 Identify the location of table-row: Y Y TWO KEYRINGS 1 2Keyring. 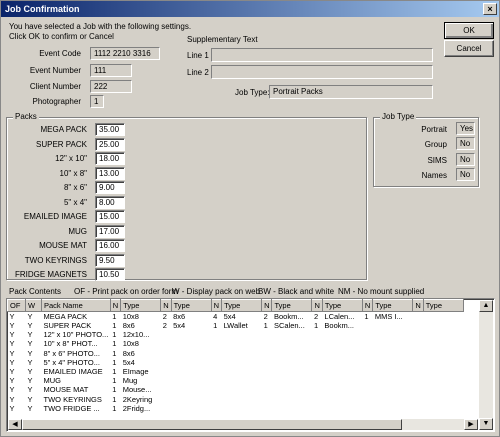
(236, 399).